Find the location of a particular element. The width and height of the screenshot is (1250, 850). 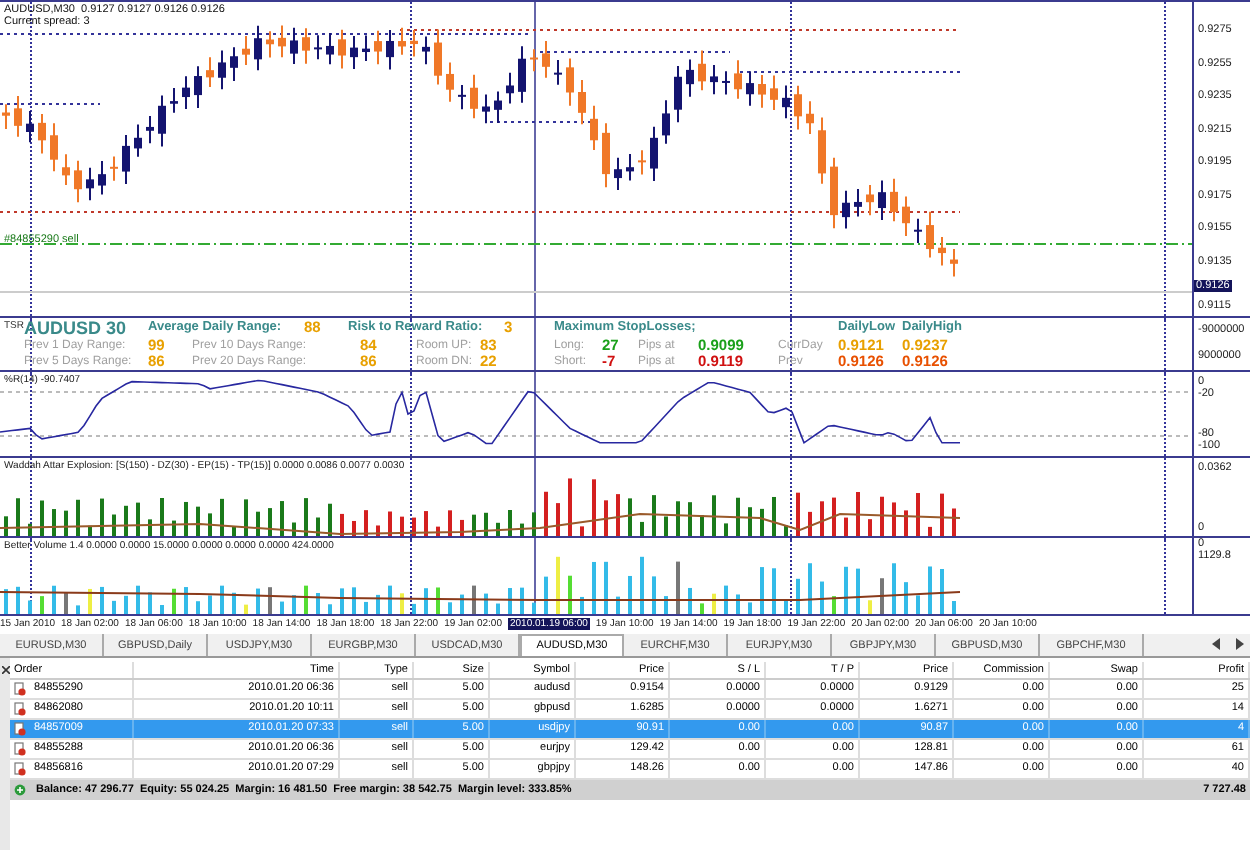

scroll-right-icon is located at coordinates (1239, 644).